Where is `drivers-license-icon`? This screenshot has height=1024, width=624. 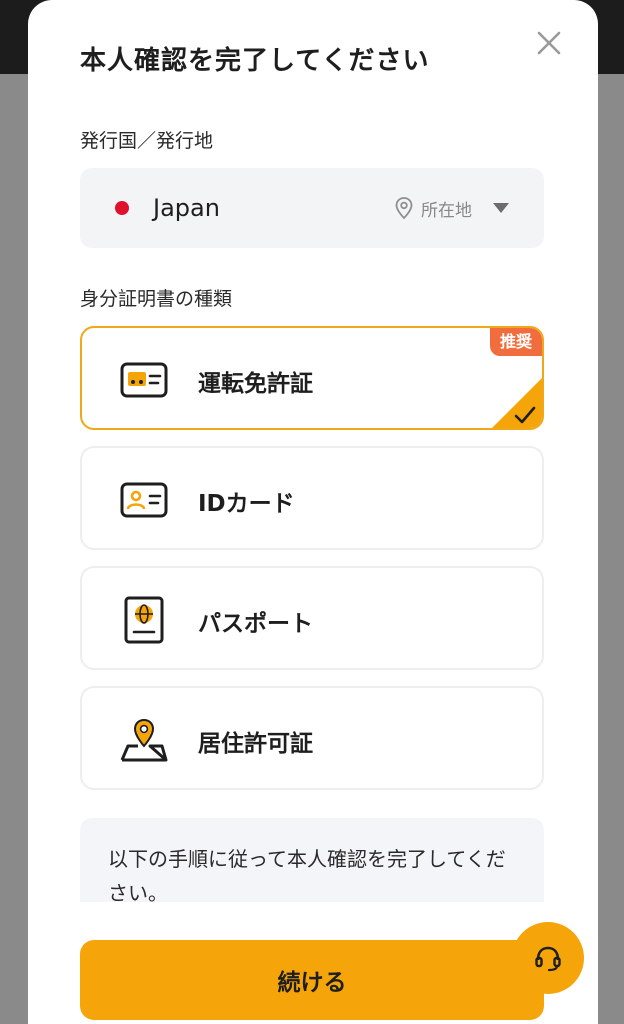
drivers-license-icon is located at coordinates (144, 380).